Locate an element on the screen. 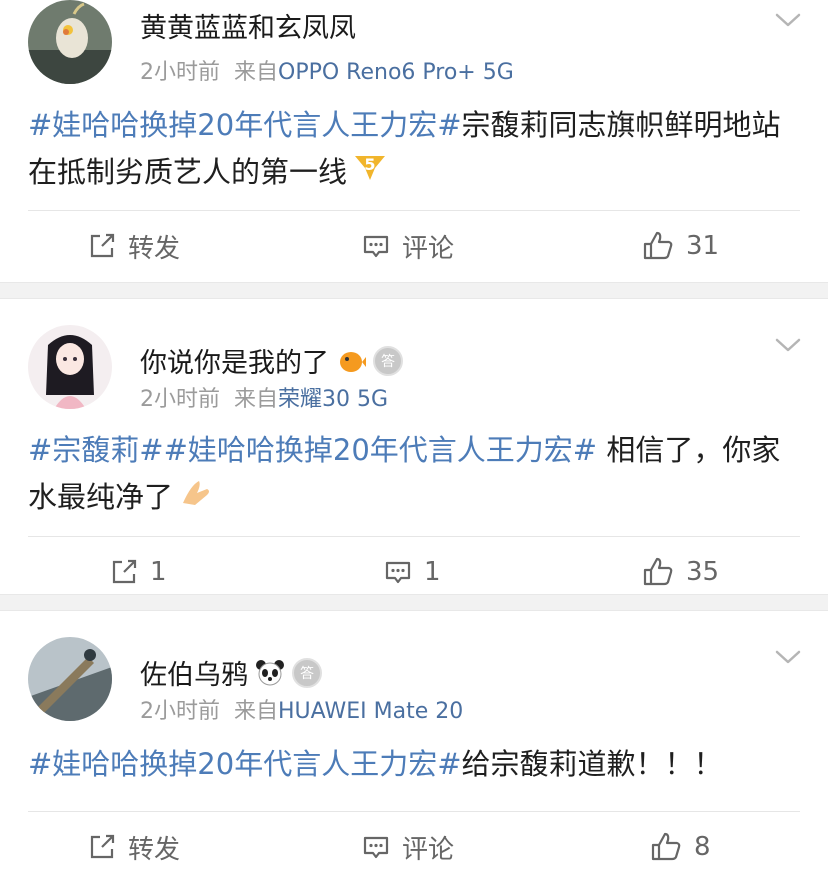 This screenshot has width=828, height=882. like-count: 8 is located at coordinates (702, 847).